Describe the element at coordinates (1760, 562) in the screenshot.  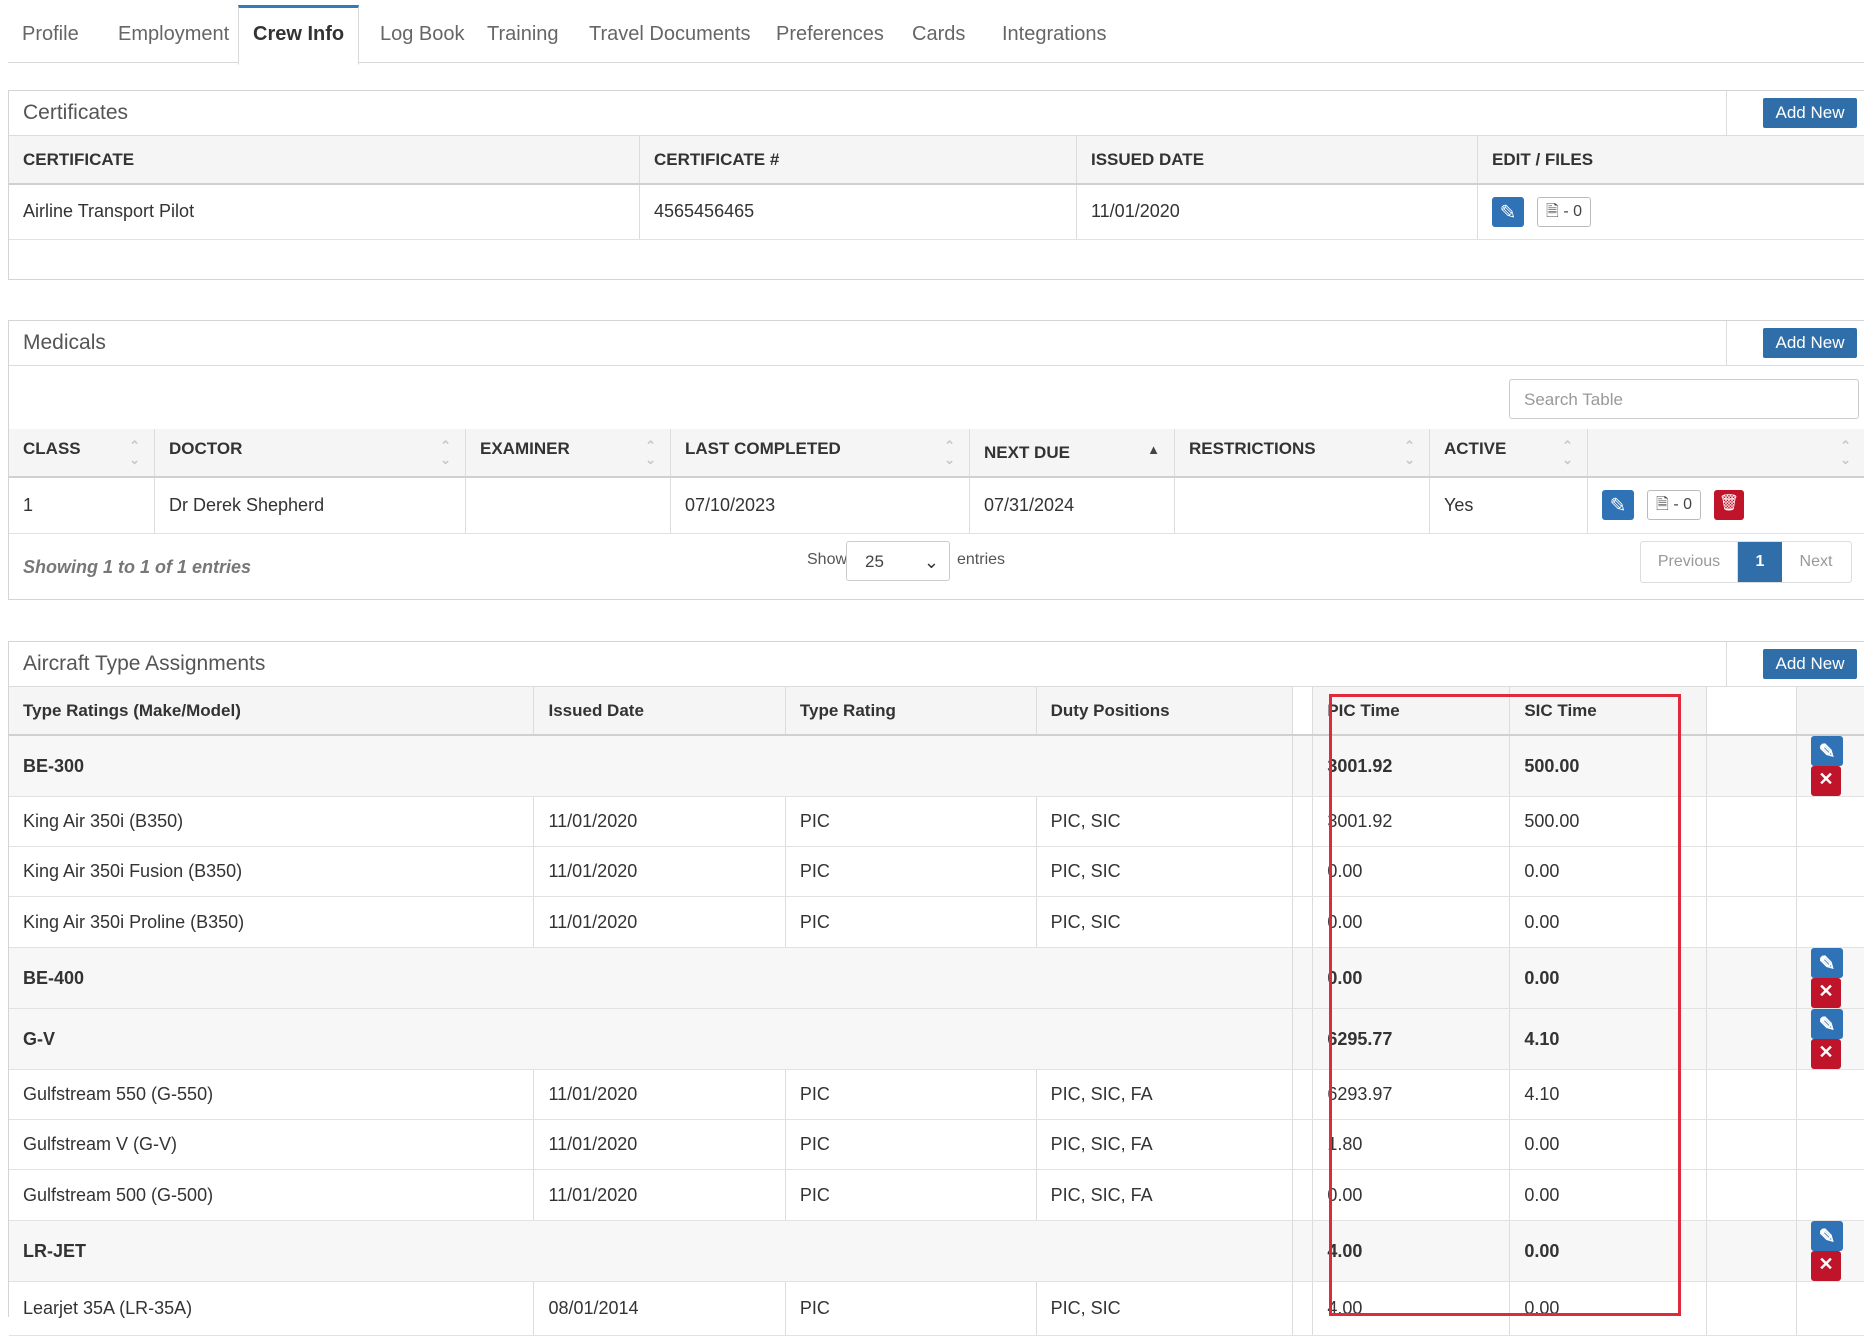
I see `page-1-button: 1` at that location.